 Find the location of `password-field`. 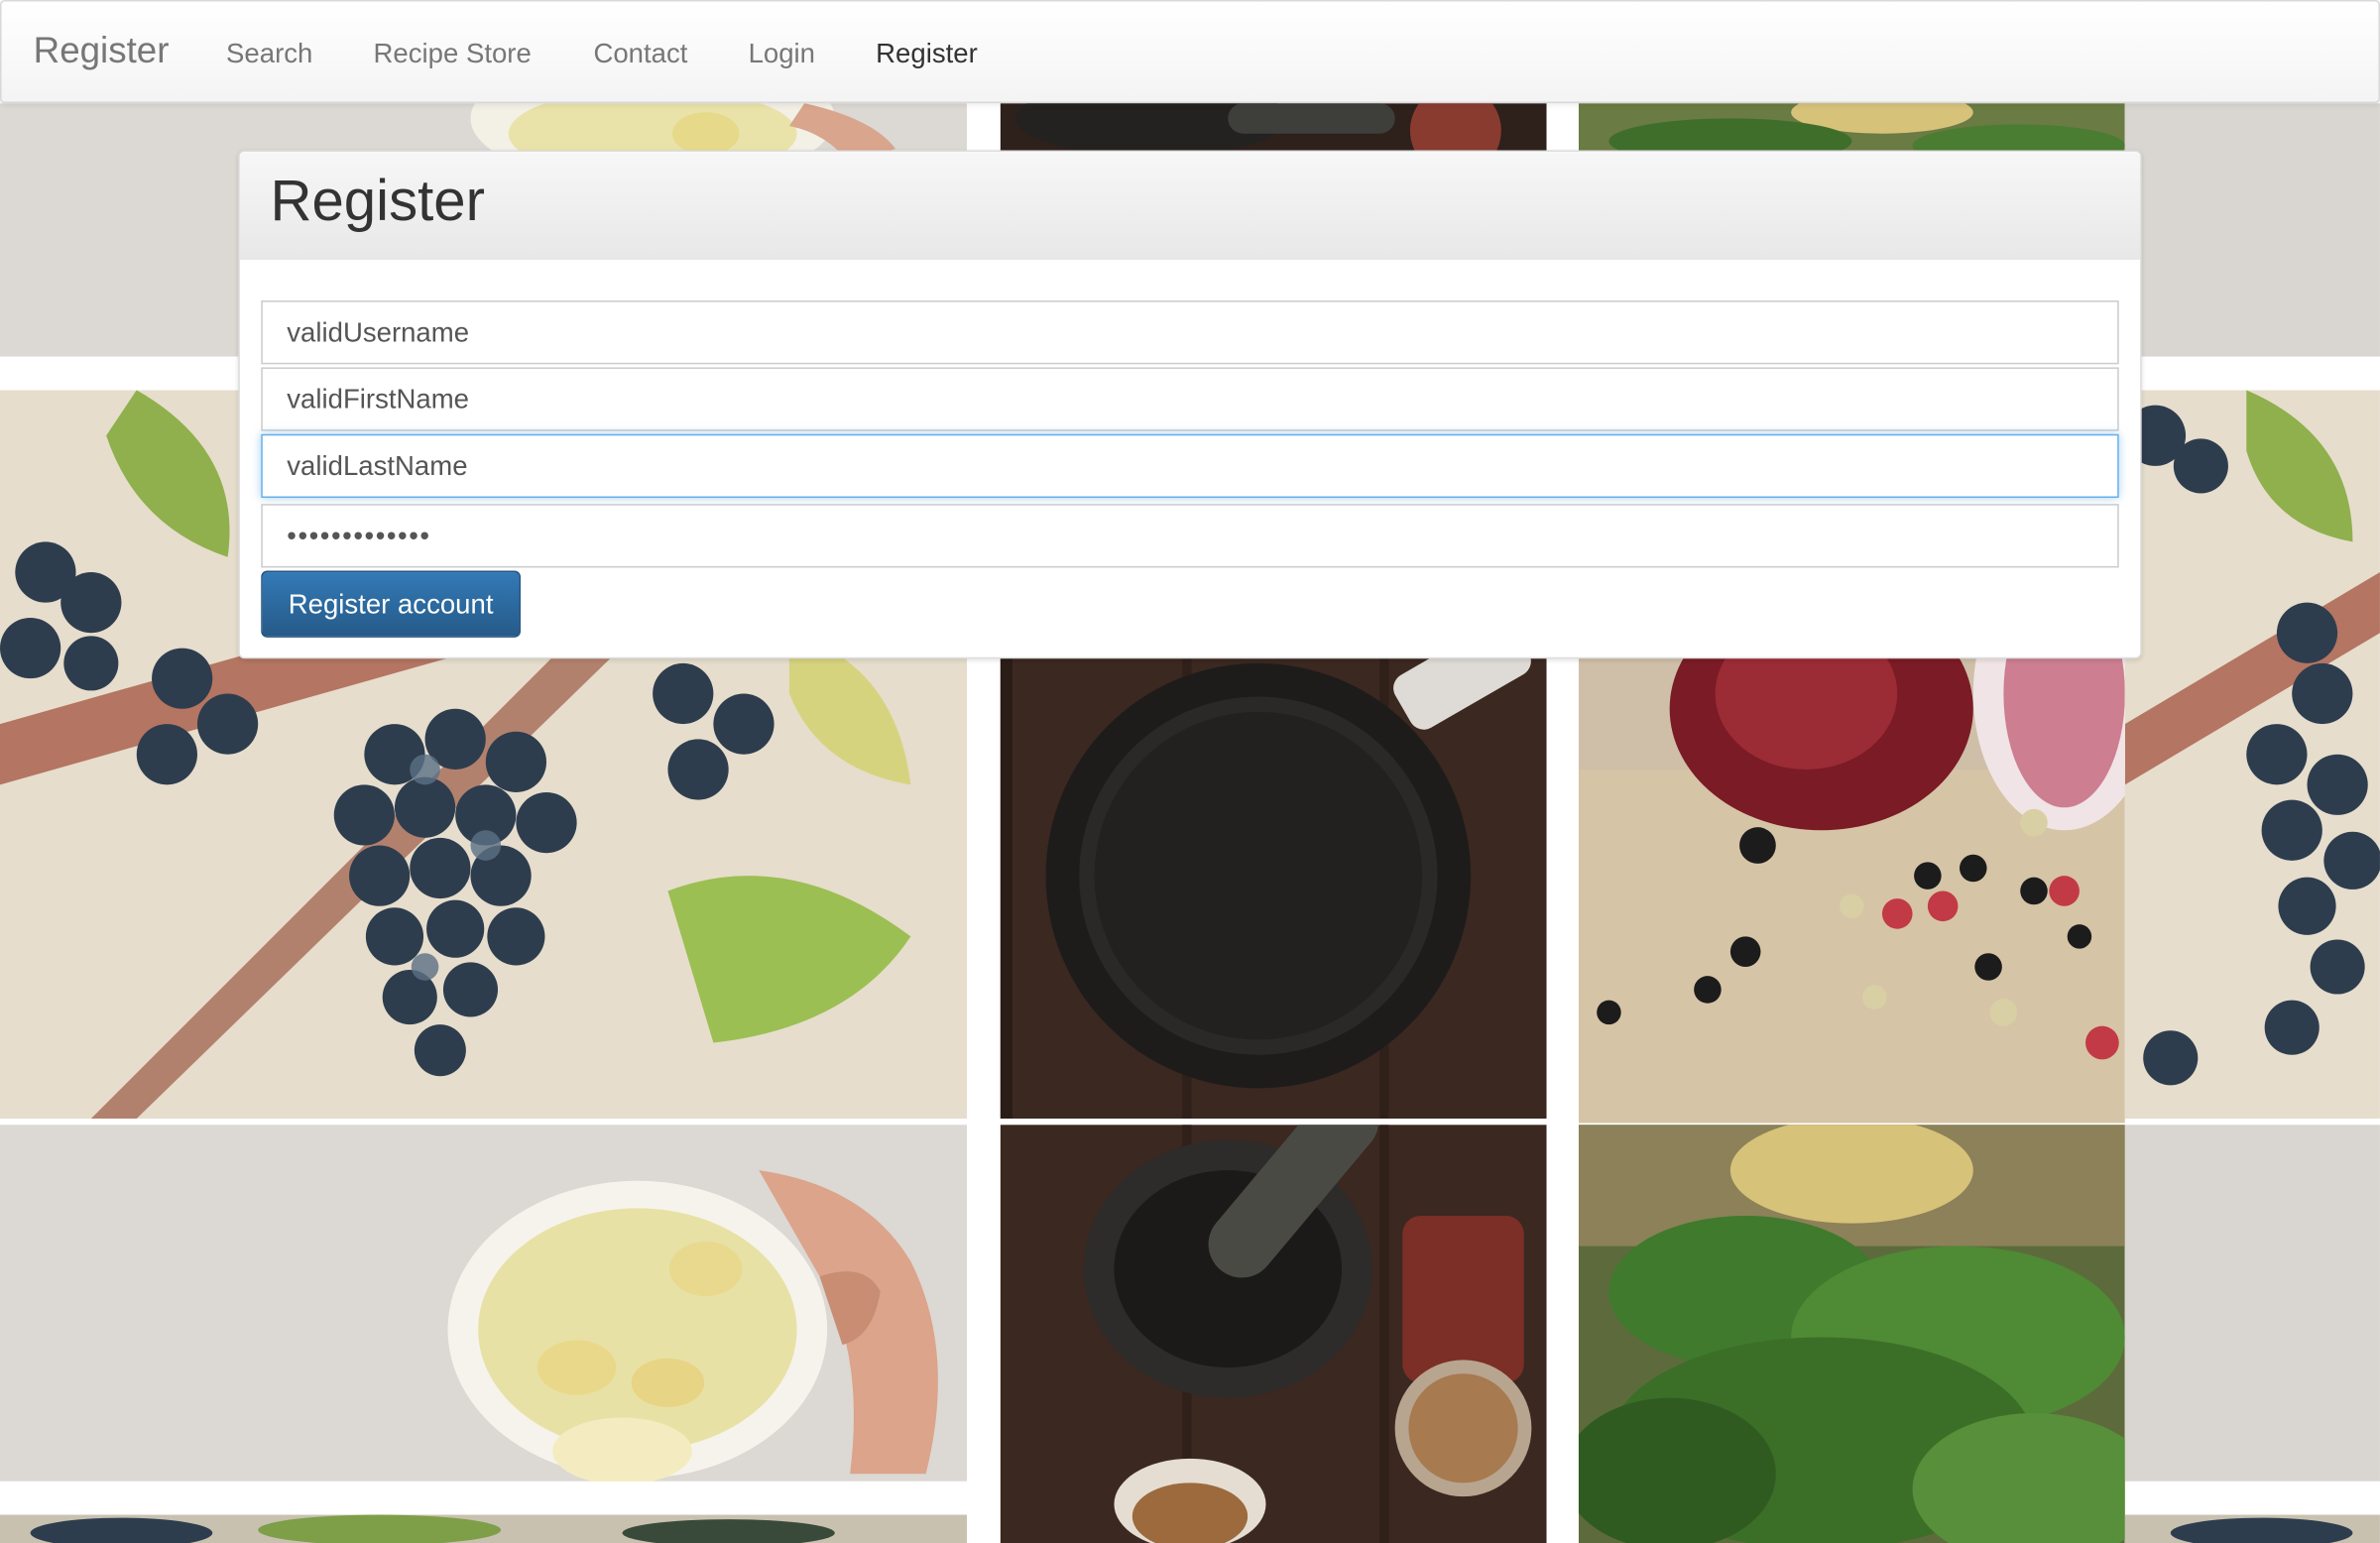

password-field is located at coordinates (1190, 536).